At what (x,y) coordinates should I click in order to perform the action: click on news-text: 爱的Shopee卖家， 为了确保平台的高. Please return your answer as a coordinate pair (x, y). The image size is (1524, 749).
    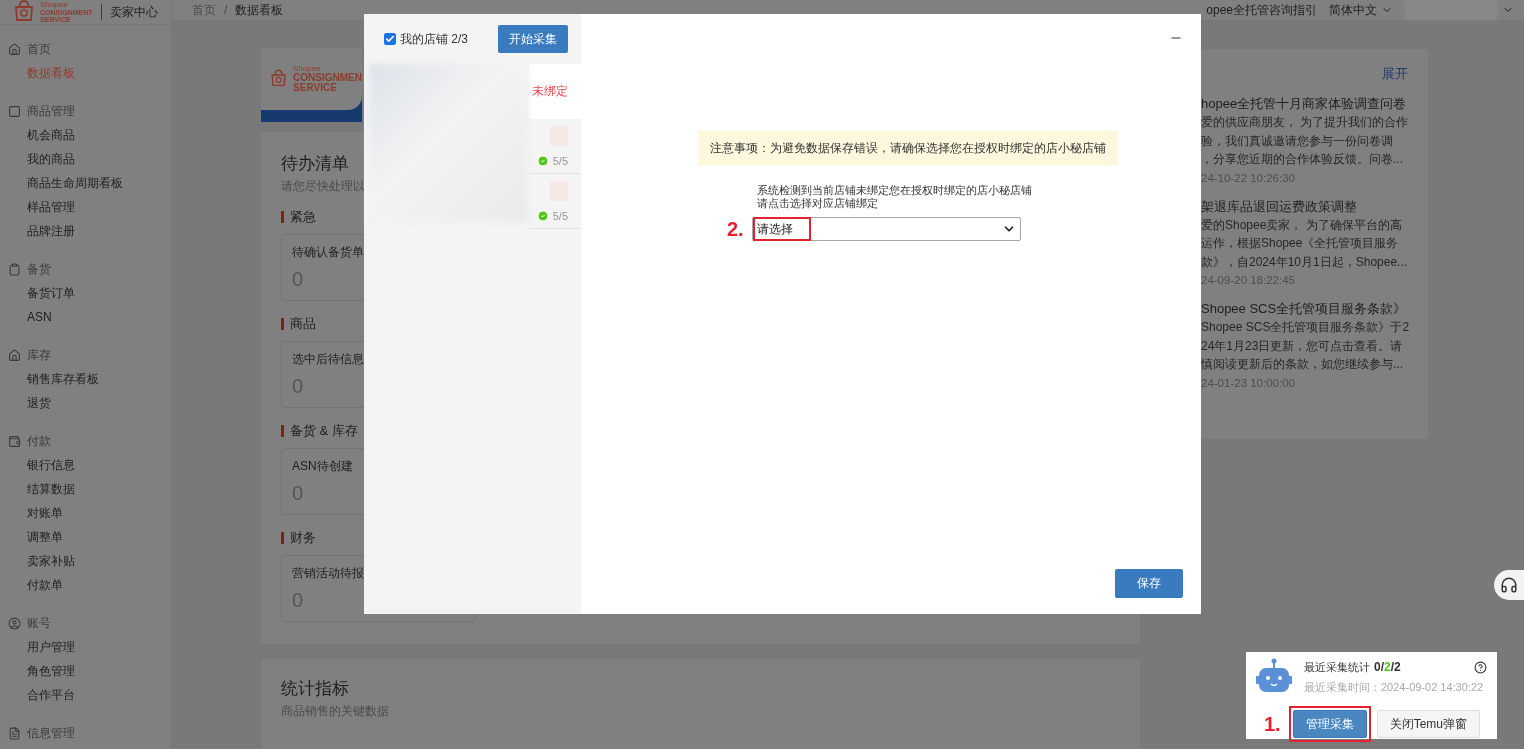
    Looking at the image, I should click on (1302, 225).